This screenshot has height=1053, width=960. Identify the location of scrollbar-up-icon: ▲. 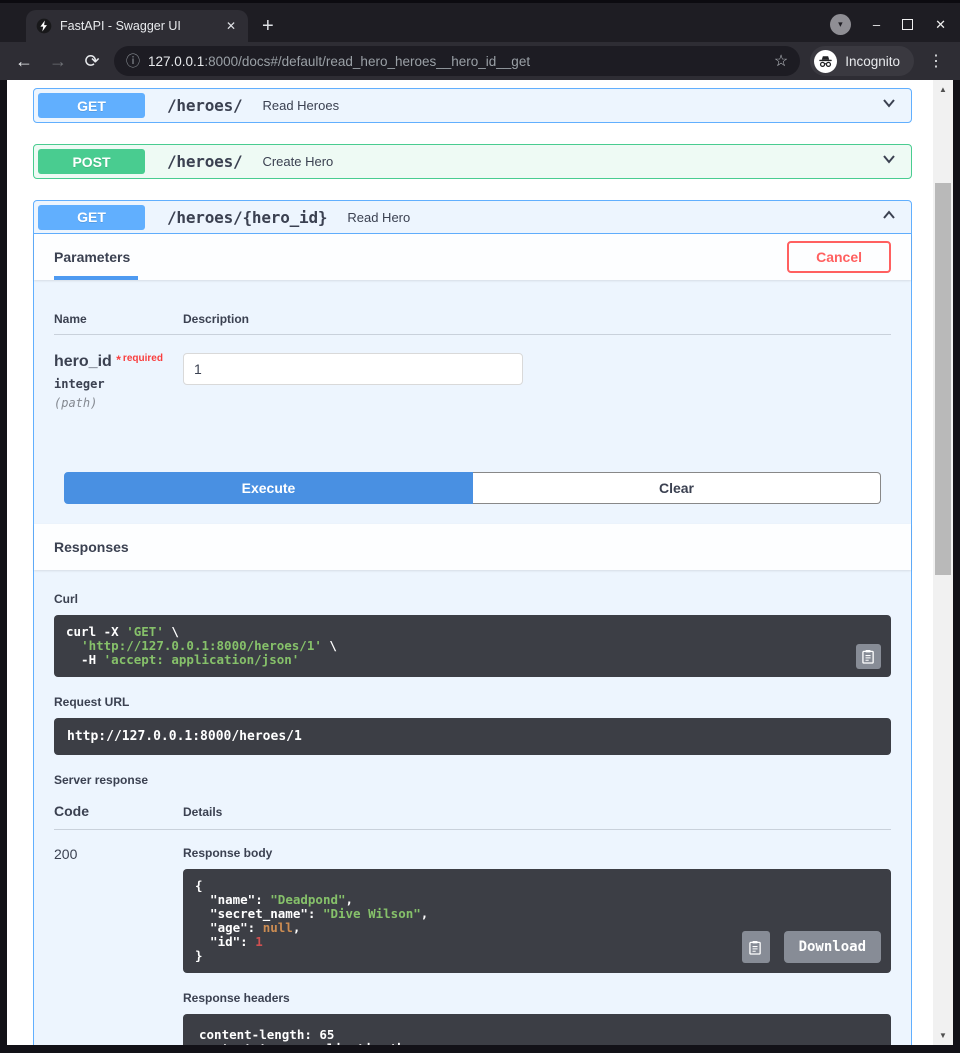
(943, 89).